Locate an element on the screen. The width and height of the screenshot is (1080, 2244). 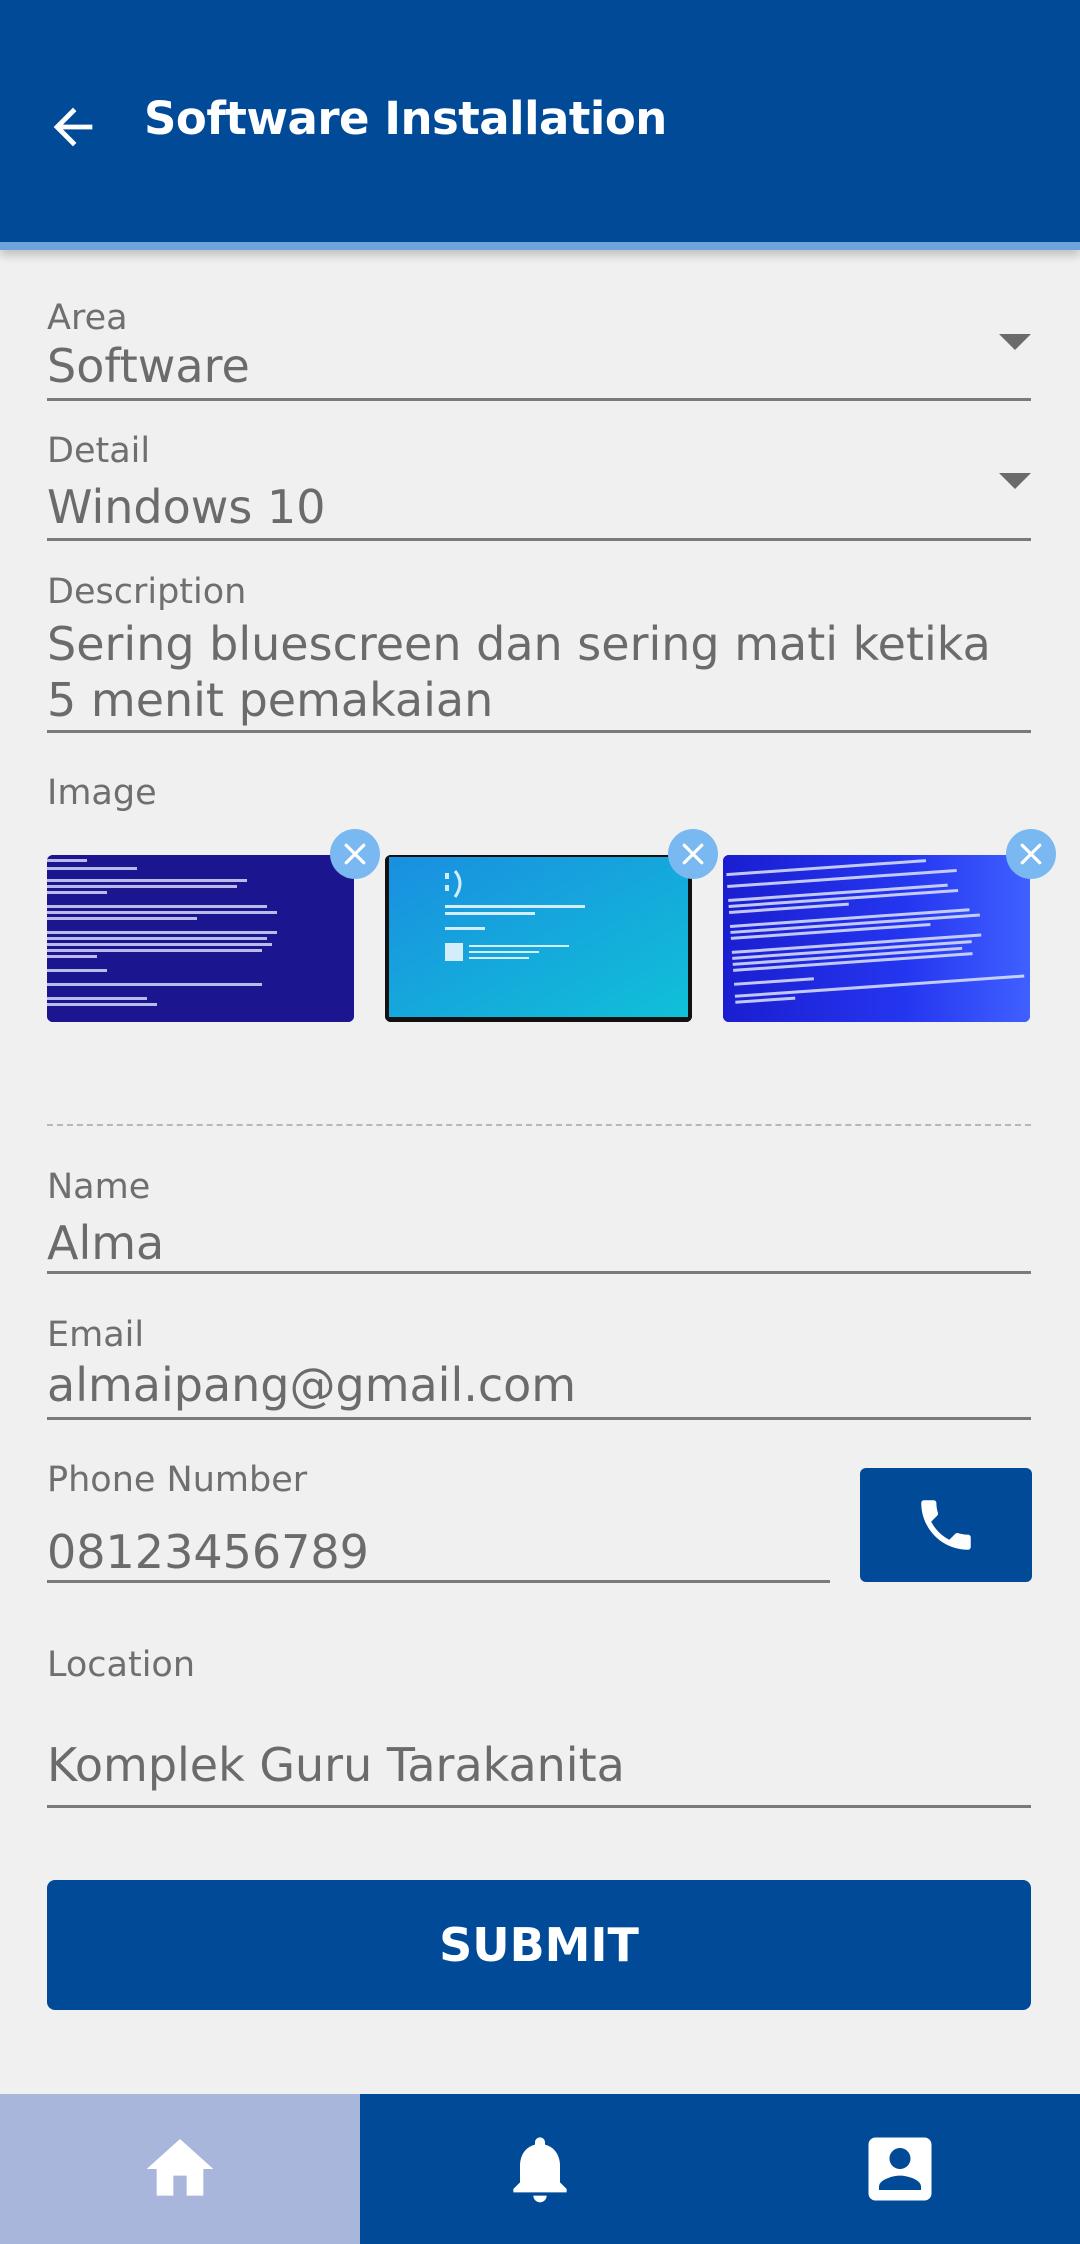
remove-image-2-button is located at coordinates (693, 854).